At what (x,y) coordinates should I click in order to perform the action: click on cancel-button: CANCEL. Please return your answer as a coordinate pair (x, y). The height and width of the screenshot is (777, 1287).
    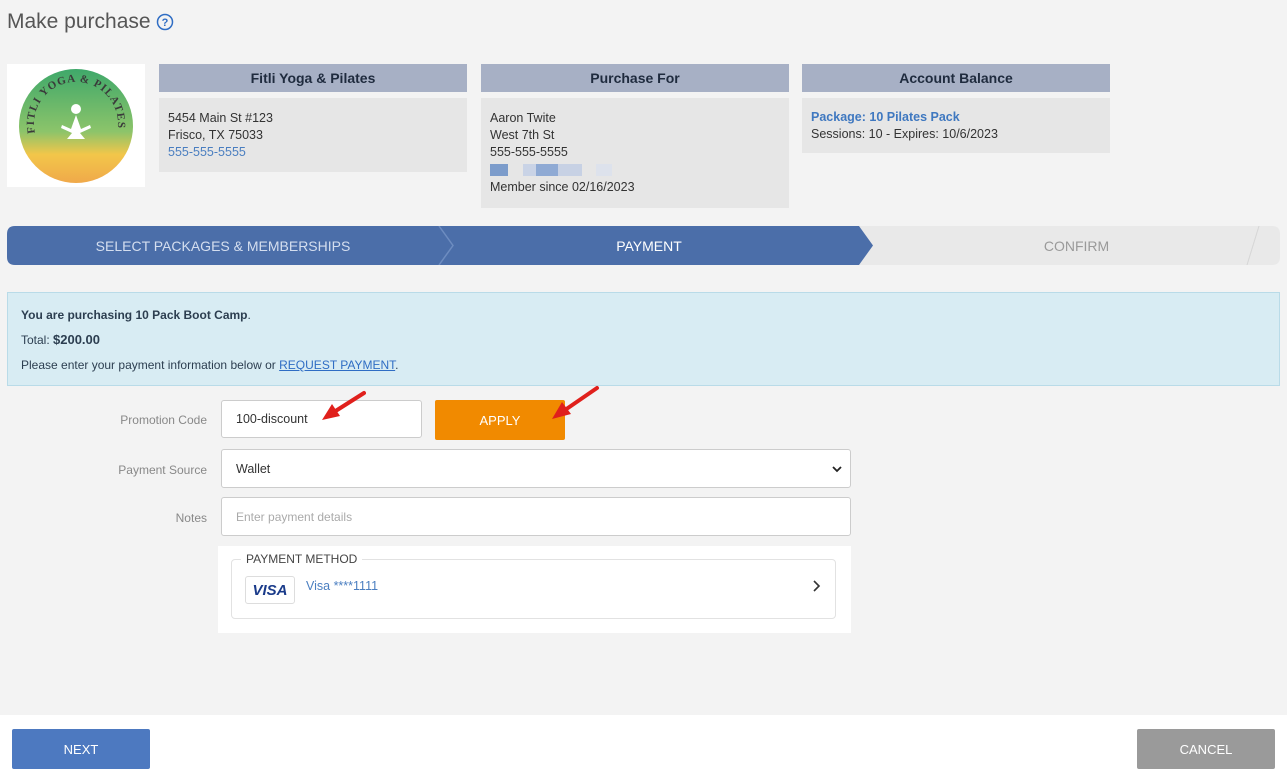
    Looking at the image, I should click on (1206, 749).